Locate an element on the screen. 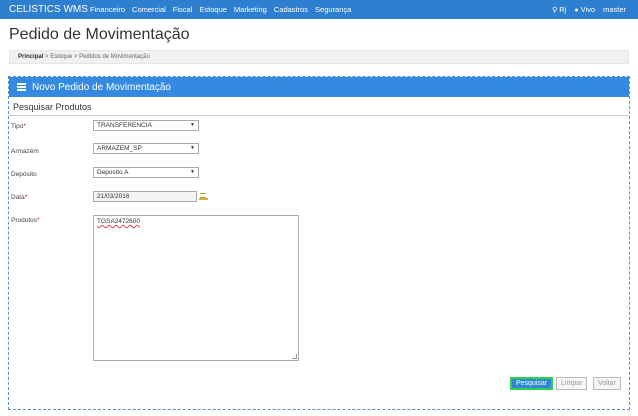  tipo-label: Tipo* is located at coordinates (18, 126).